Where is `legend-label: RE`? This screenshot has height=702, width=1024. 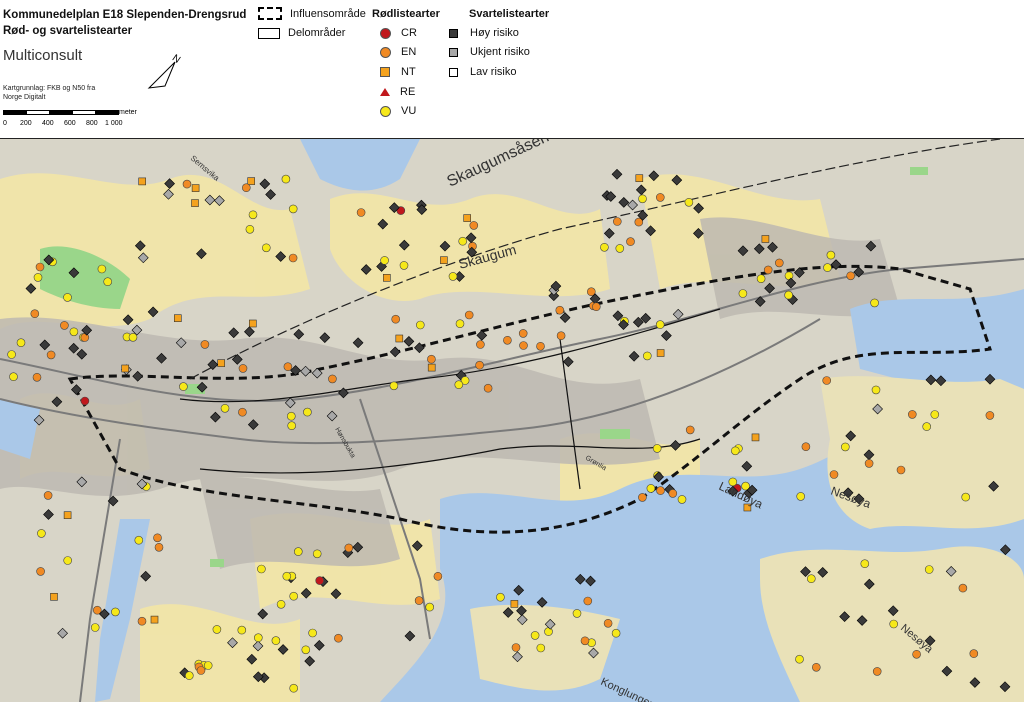
legend-label: RE is located at coordinates (408, 92).